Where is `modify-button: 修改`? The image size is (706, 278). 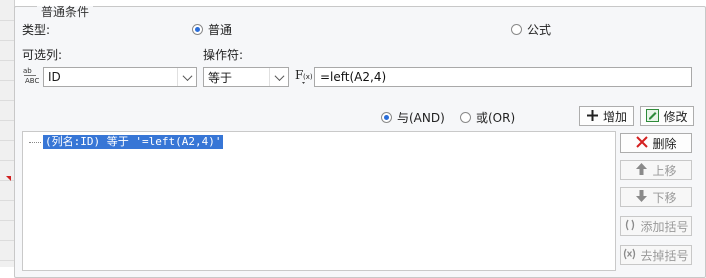 modify-button: 修改 is located at coordinates (667, 116).